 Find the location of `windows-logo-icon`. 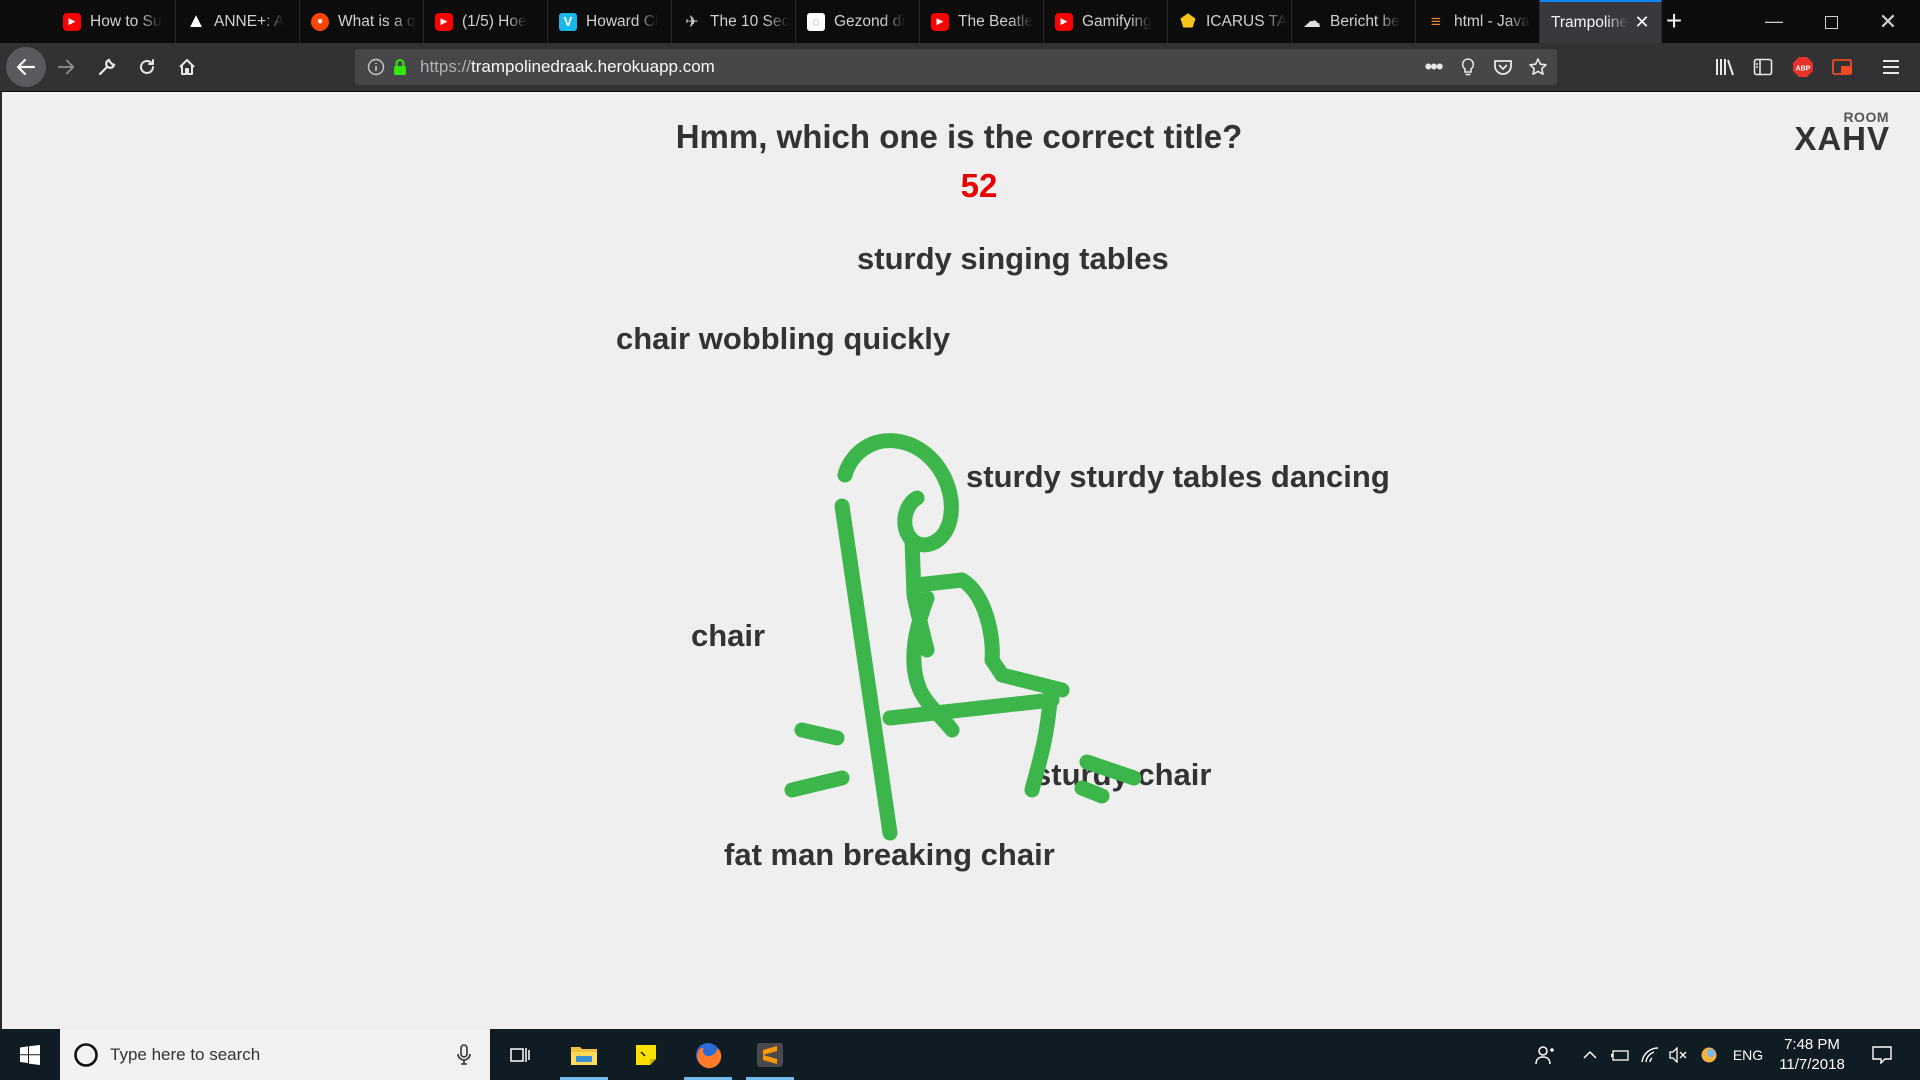

windows-logo-icon is located at coordinates (30, 1054).